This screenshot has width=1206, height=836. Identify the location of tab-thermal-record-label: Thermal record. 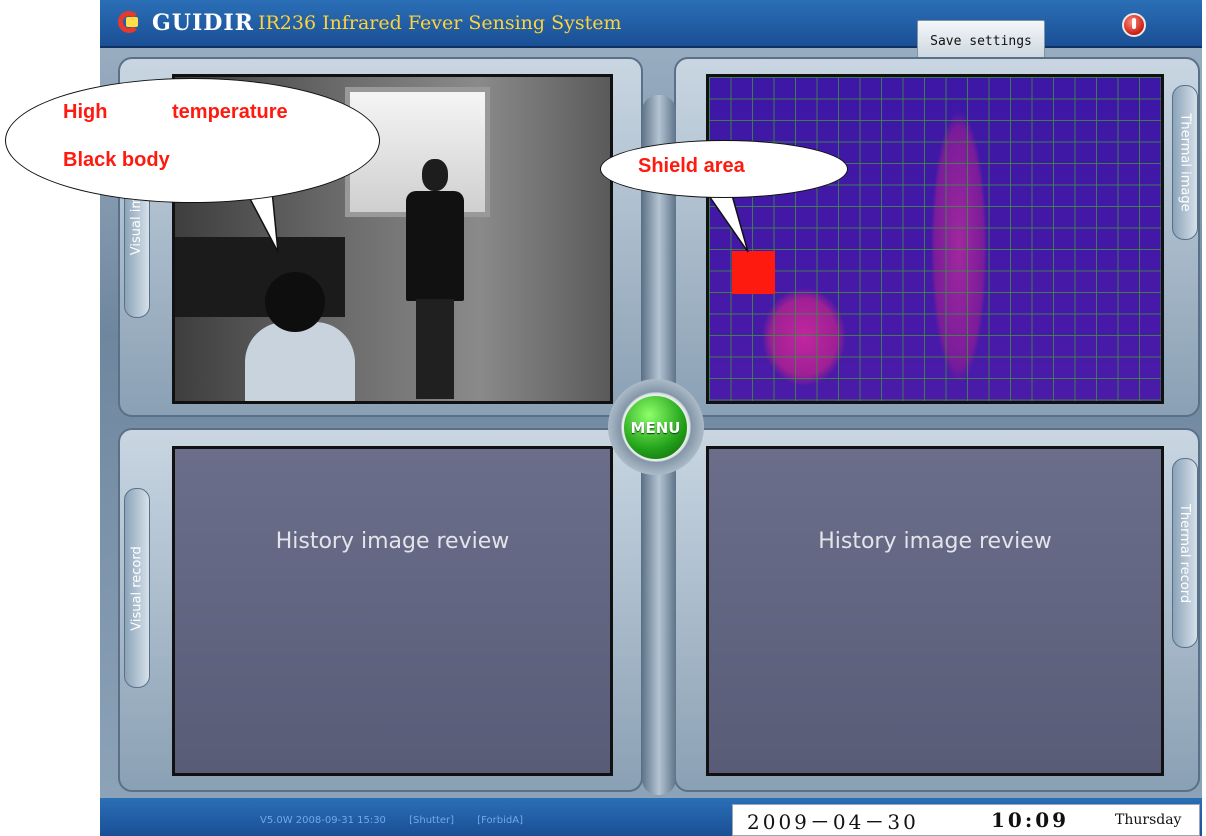
(1185, 553).